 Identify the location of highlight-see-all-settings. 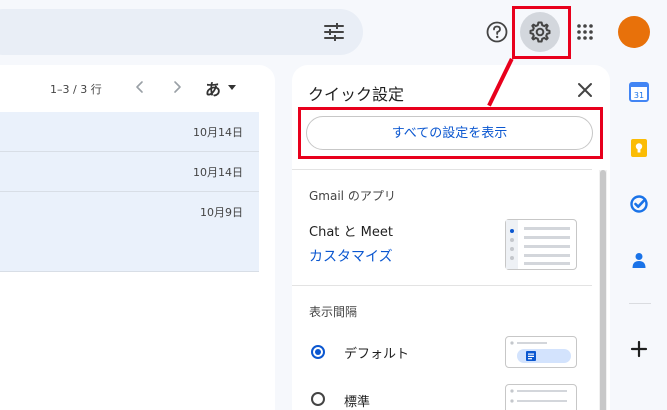
(450, 133).